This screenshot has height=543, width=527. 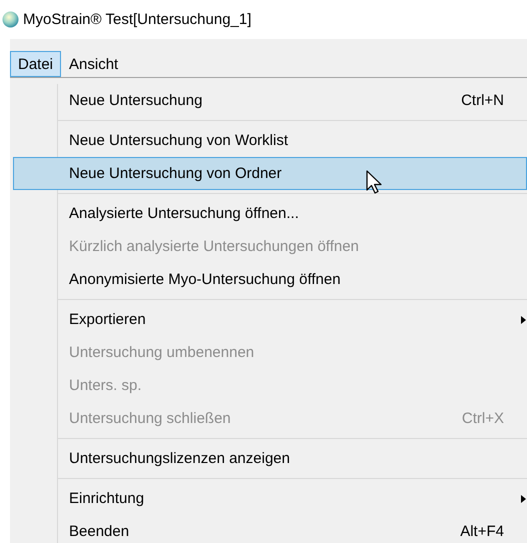 What do you see at coordinates (270, 100) in the screenshot?
I see `menu-item: Neue Untersuchung Ctrl+N` at bounding box center [270, 100].